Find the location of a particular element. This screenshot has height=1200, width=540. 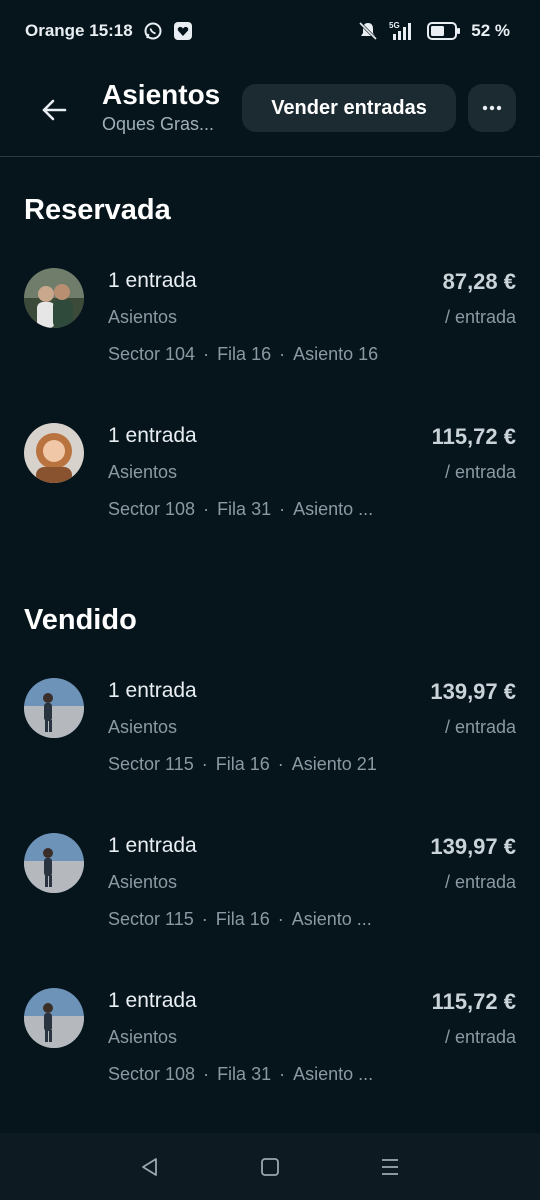

seat-label: Asiento 16 is located at coordinates (336, 354).